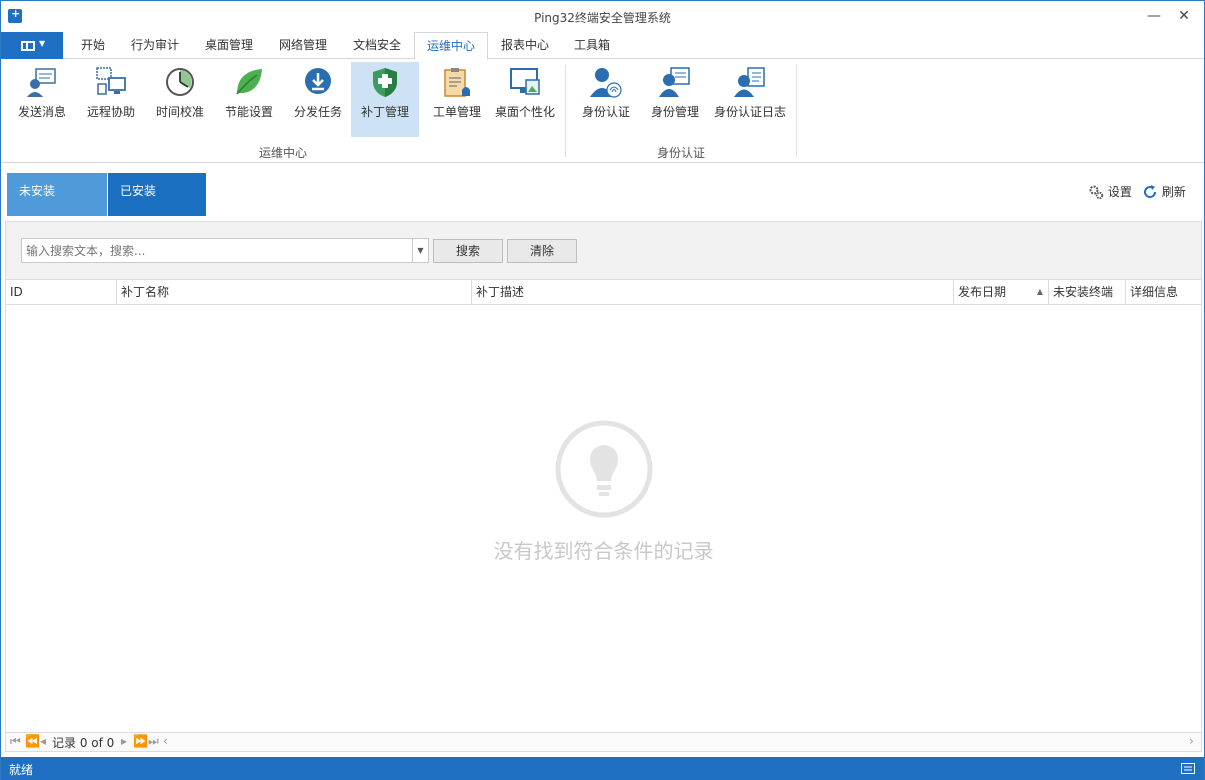 This screenshot has width=1205, height=780. I want to click on title-bar: Ping32终端安全管理系统 — ✕, so click(602, 16).